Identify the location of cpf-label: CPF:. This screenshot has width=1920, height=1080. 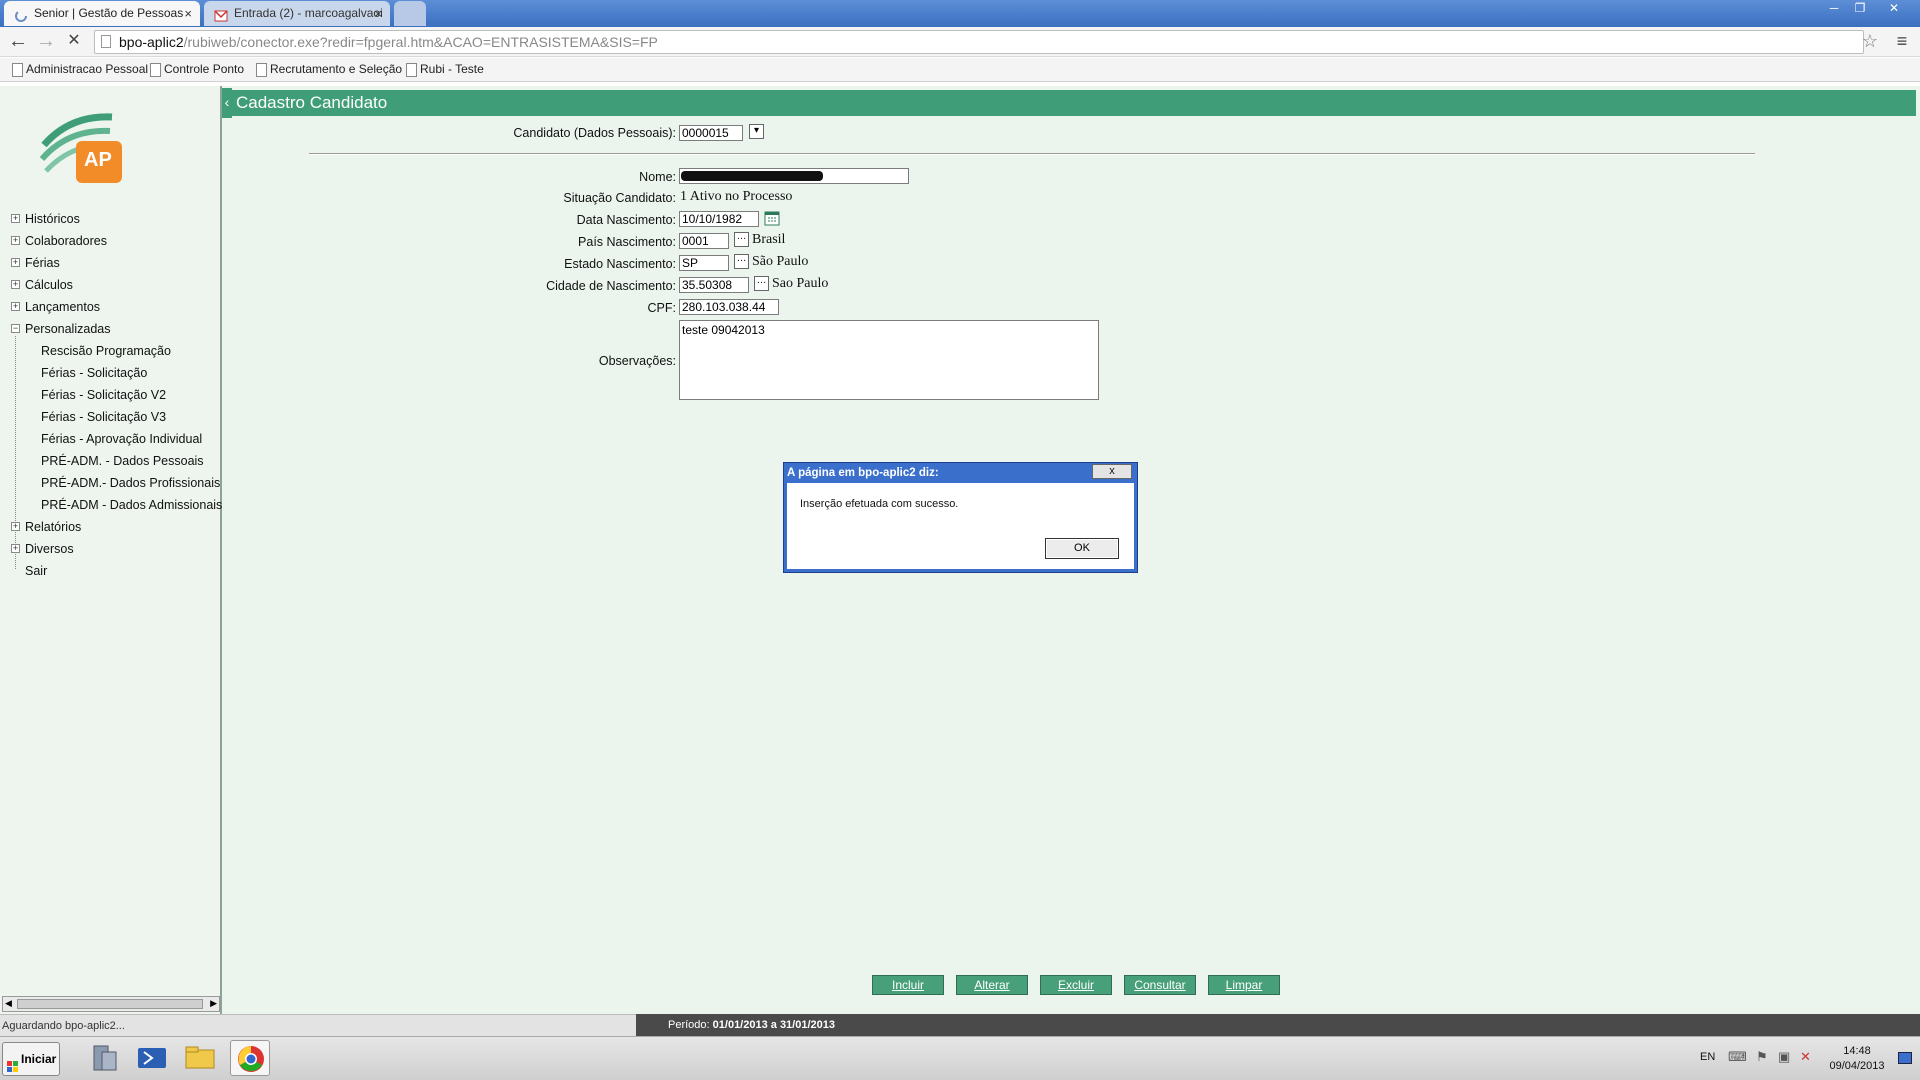
(661, 308).